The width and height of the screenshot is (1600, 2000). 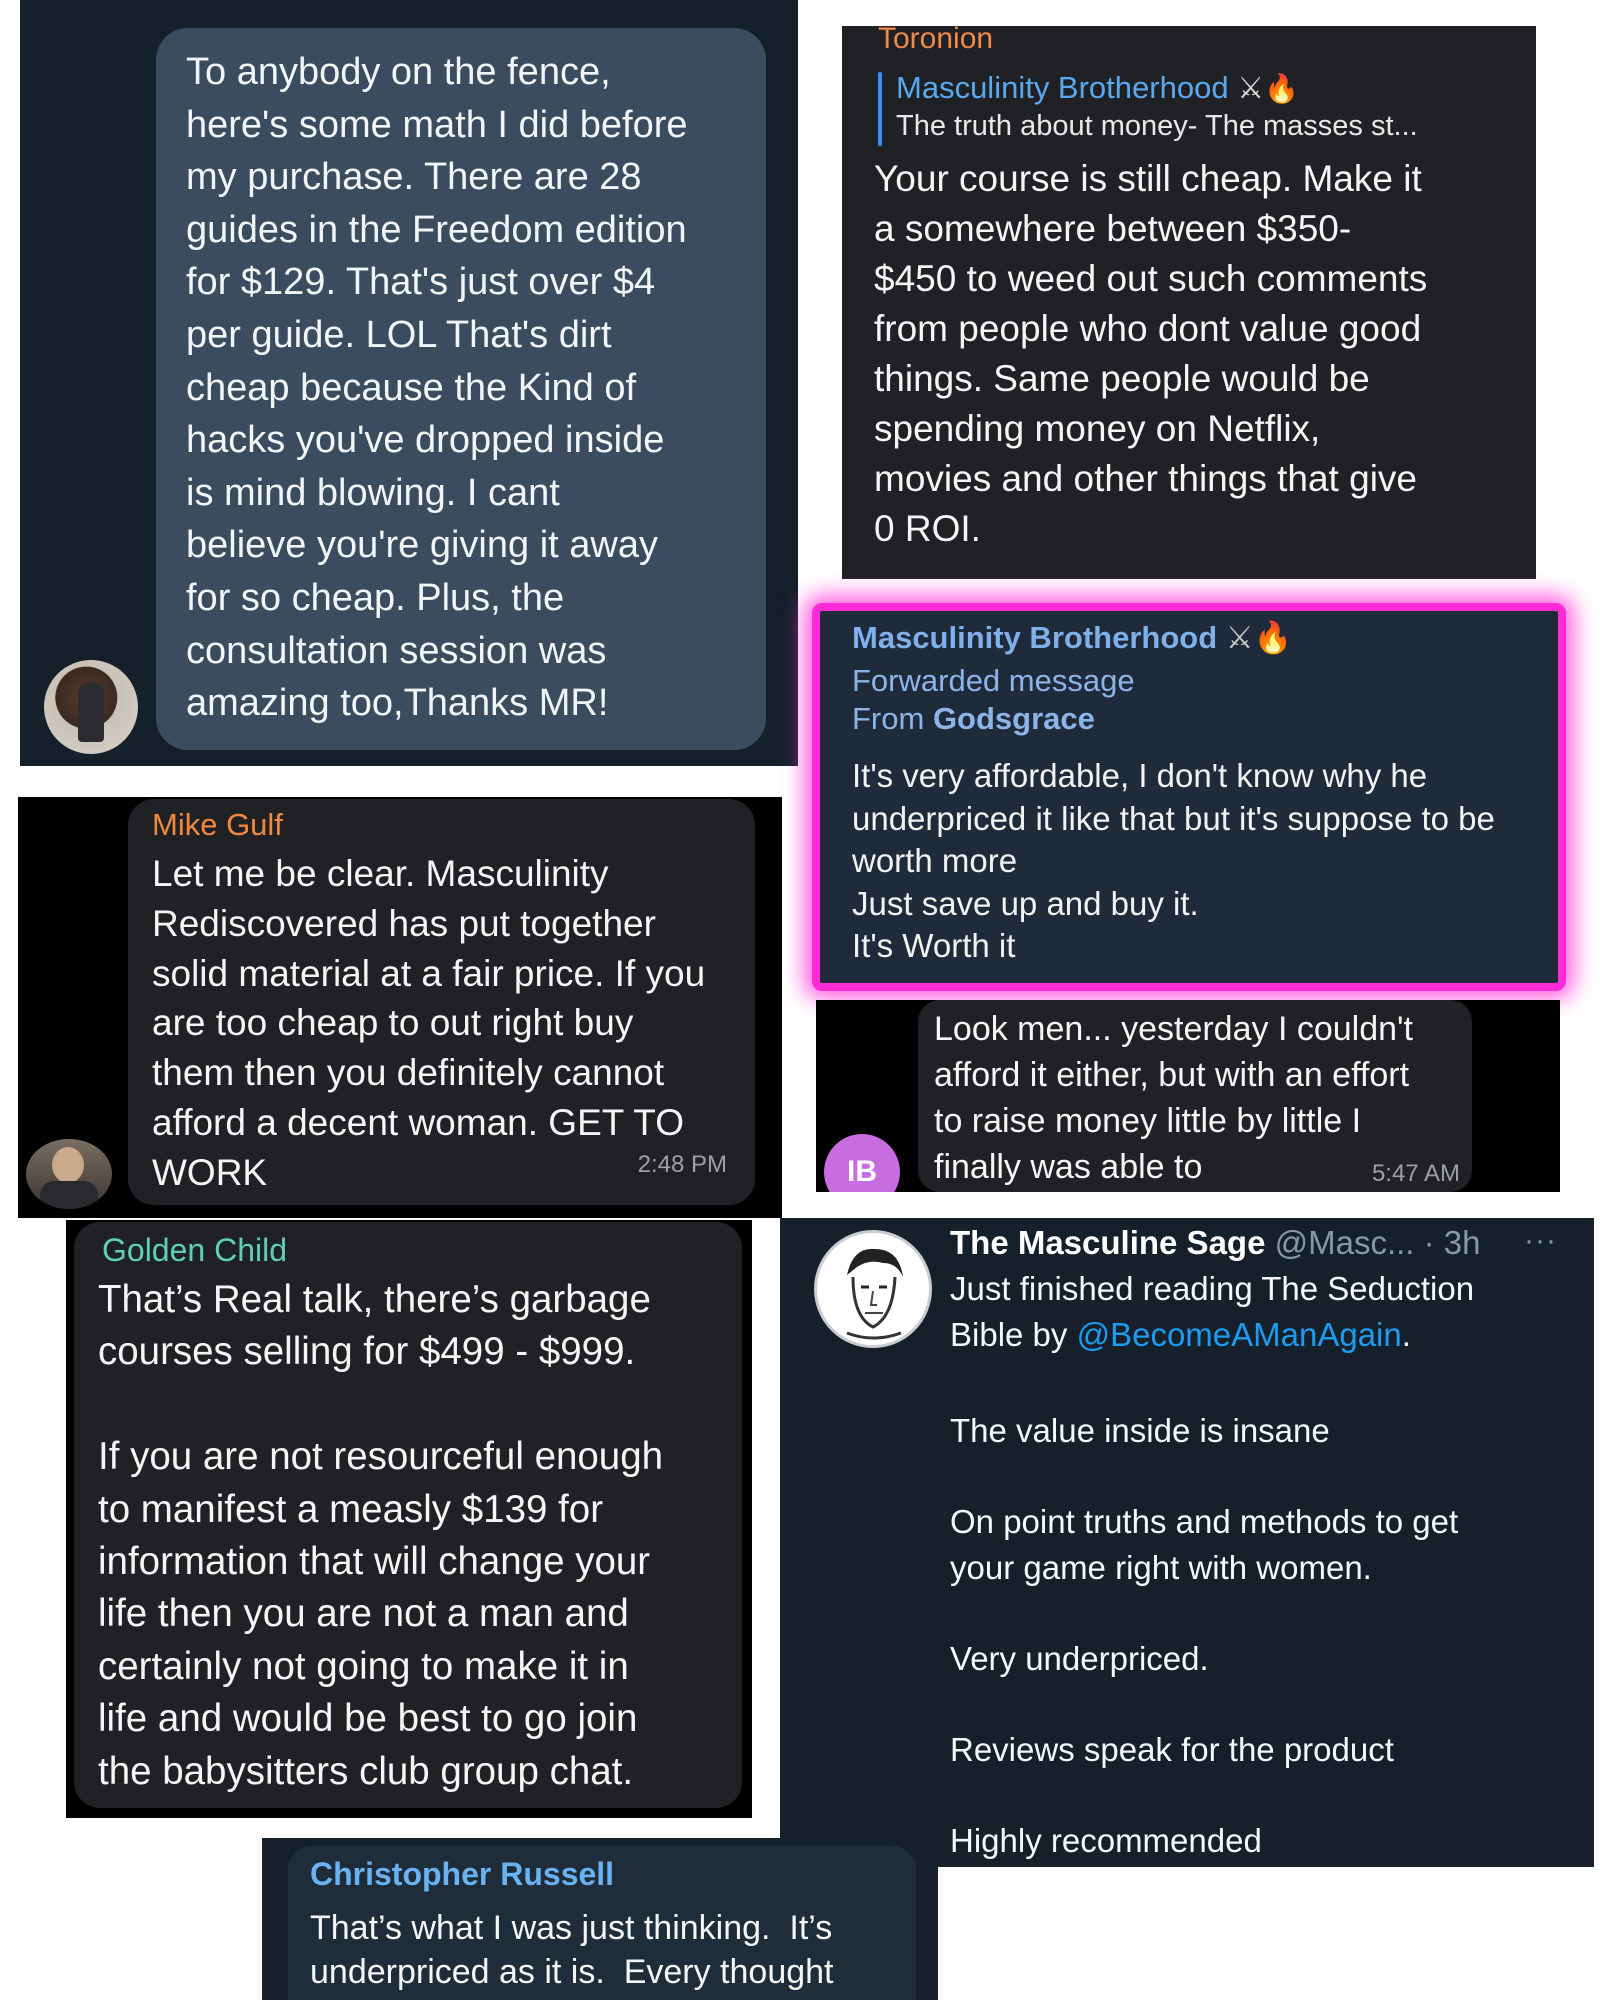 What do you see at coordinates (1540, 1241) in the screenshot?
I see `more-options-icon: ···` at bounding box center [1540, 1241].